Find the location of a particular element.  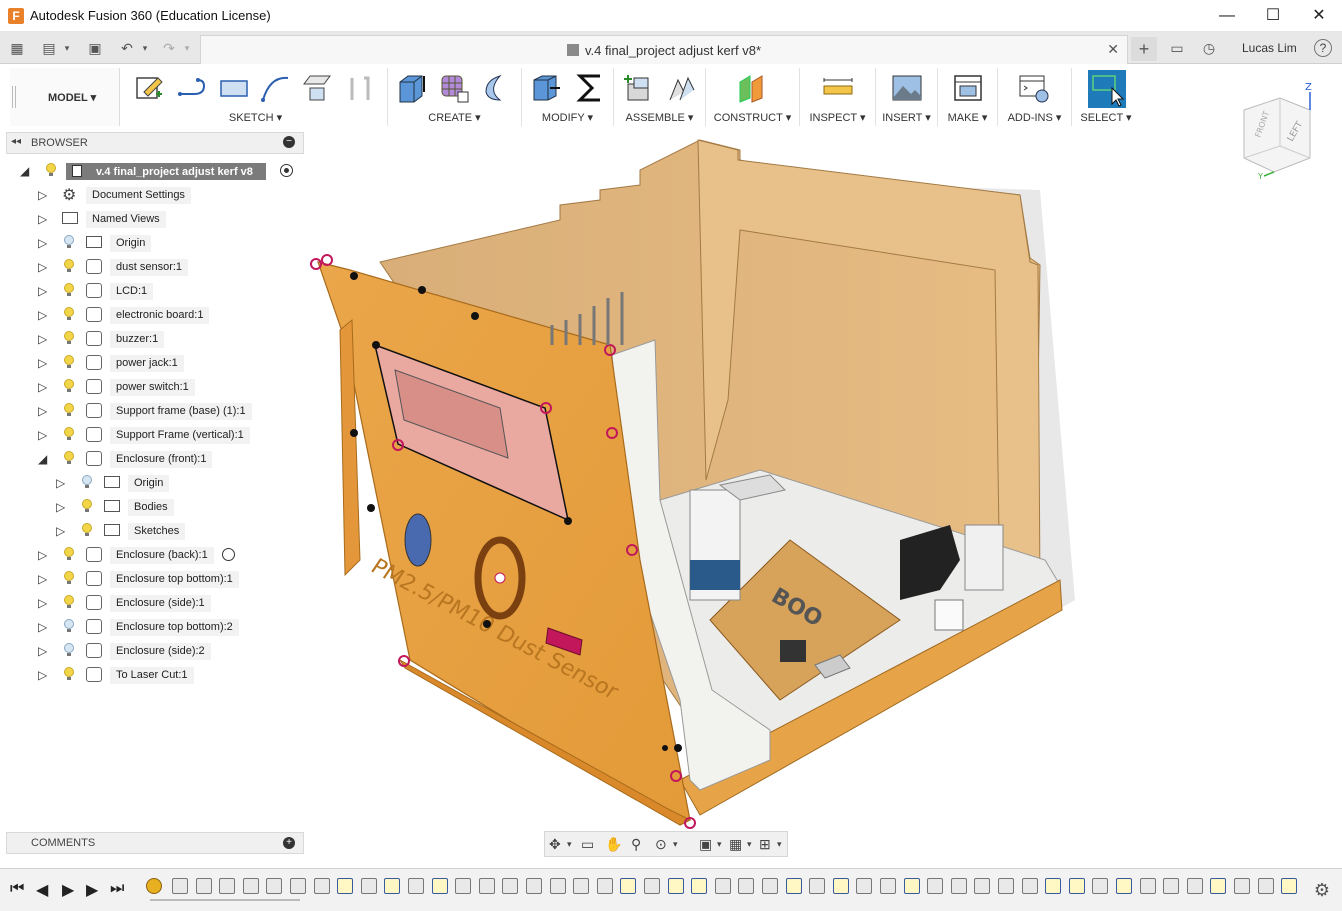

tree-item-power-jack: ▷ power jack:1 is located at coordinates (148, 363).